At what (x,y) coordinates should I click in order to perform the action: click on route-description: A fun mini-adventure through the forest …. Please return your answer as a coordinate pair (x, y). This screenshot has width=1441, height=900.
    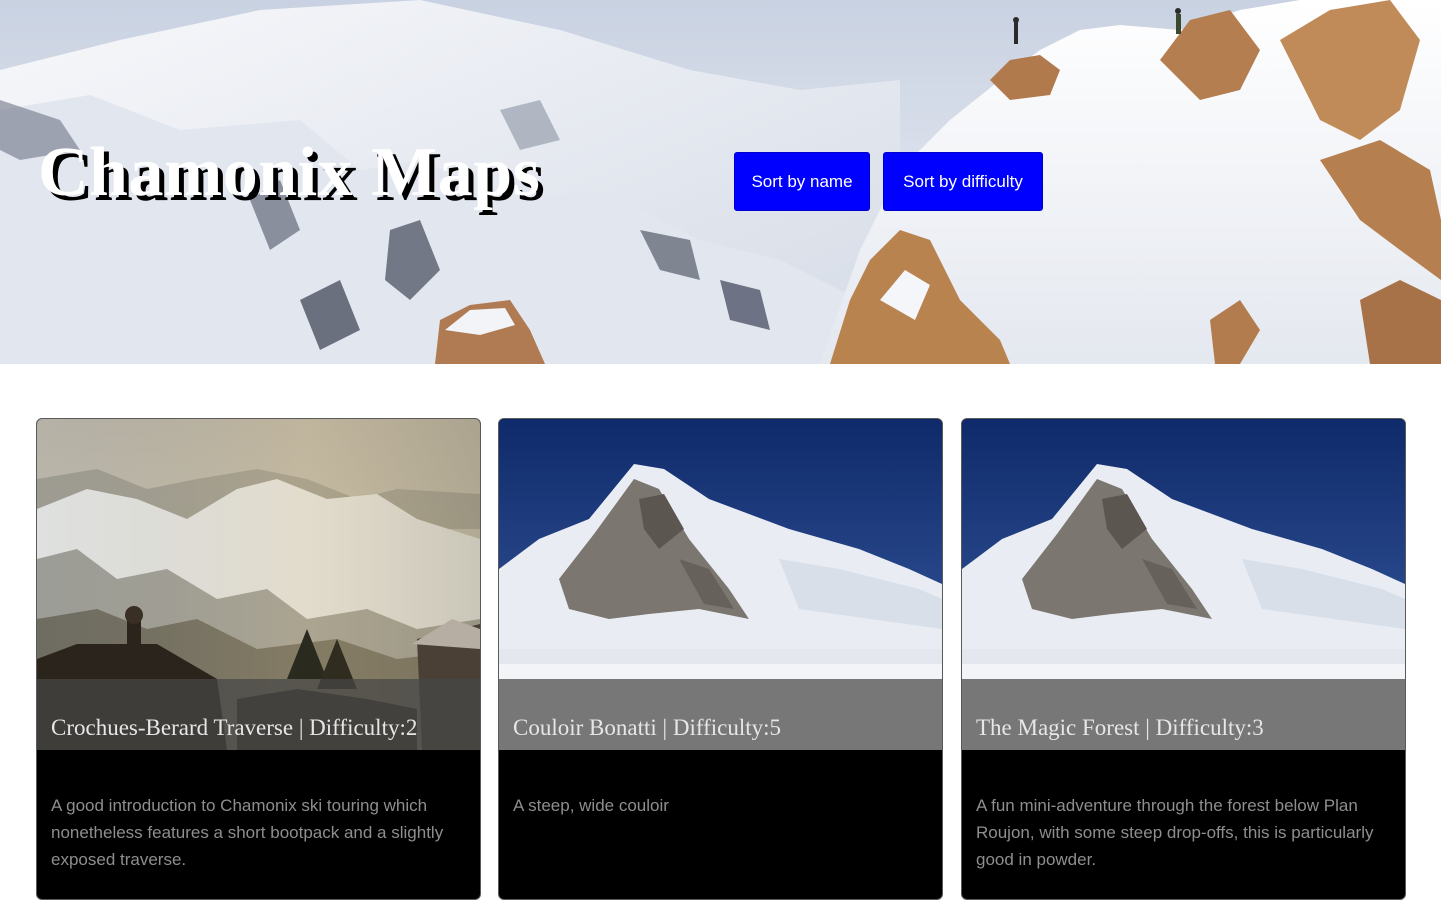
    Looking at the image, I should click on (1175, 832).